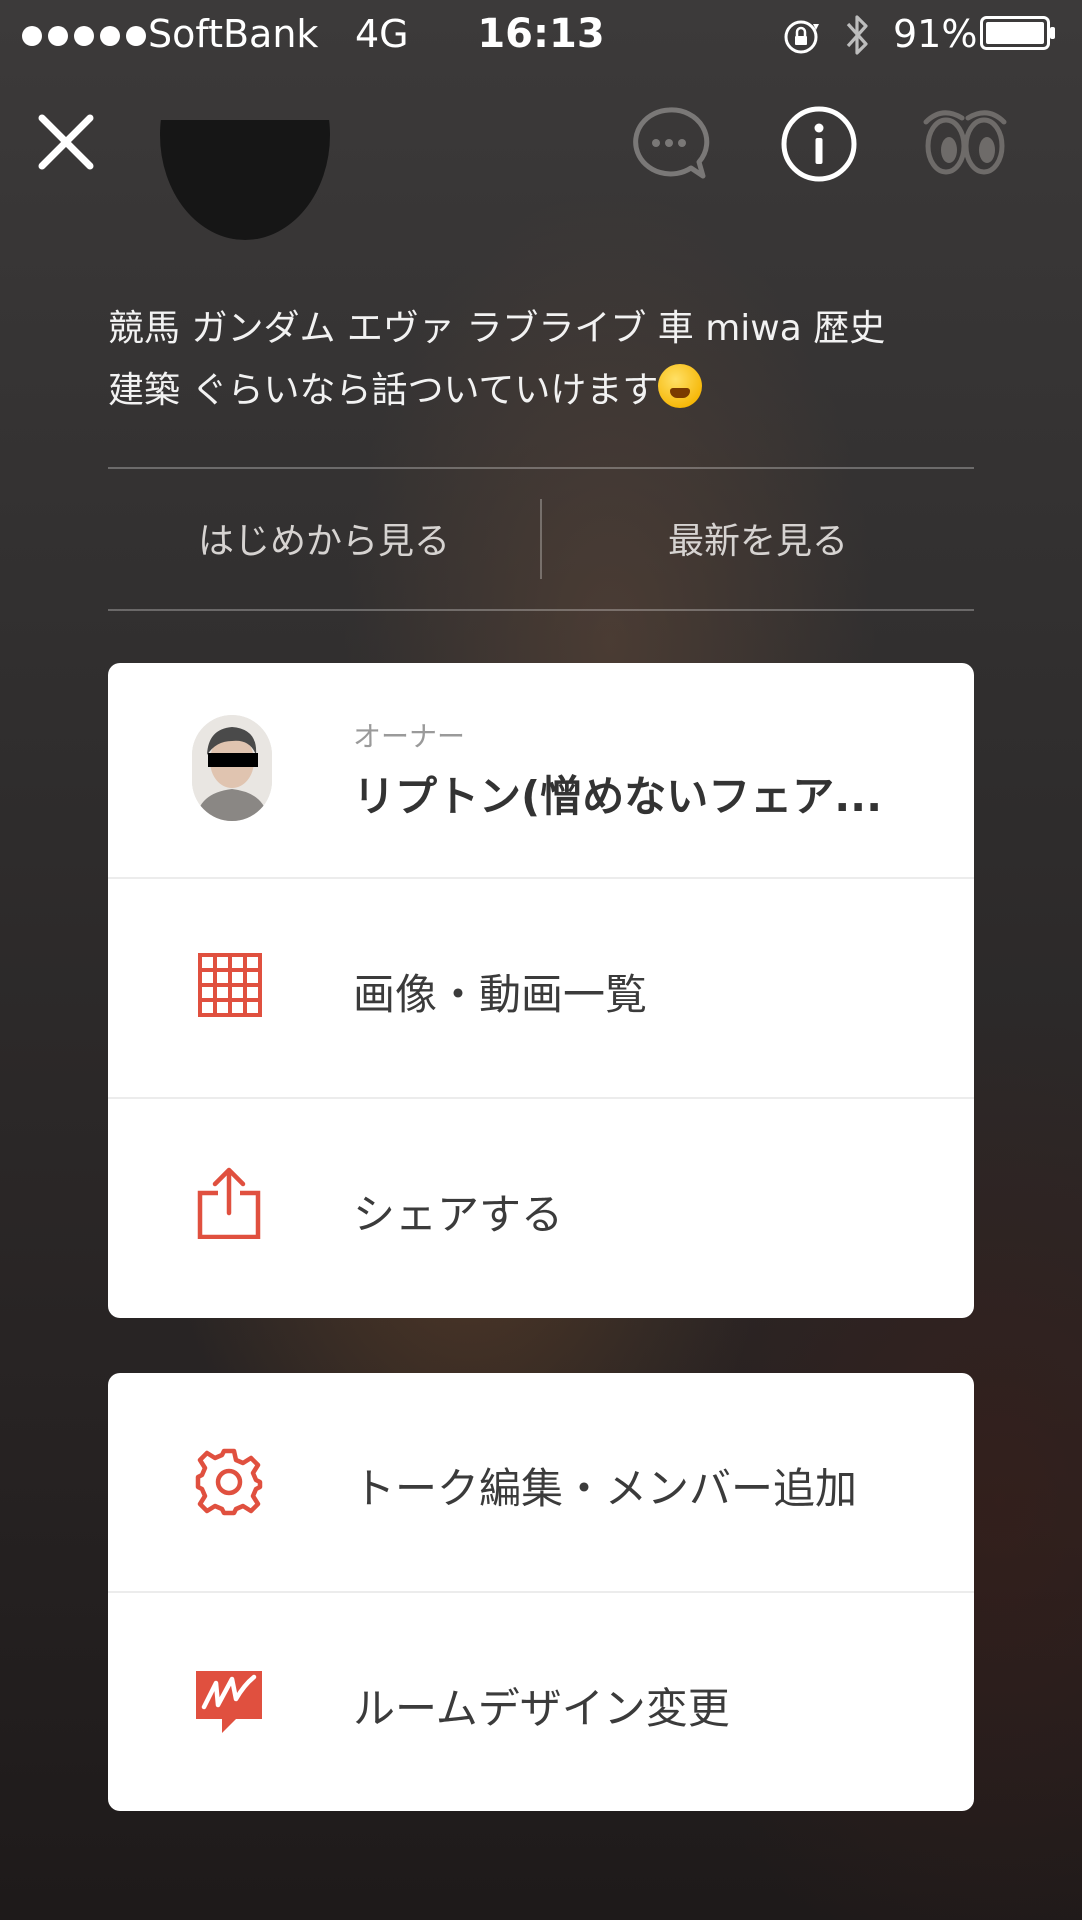 This screenshot has height=1920, width=1082. What do you see at coordinates (605, 1488) in the screenshot?
I see `edit-talk-label: トーク編集・メンバー追加` at bounding box center [605, 1488].